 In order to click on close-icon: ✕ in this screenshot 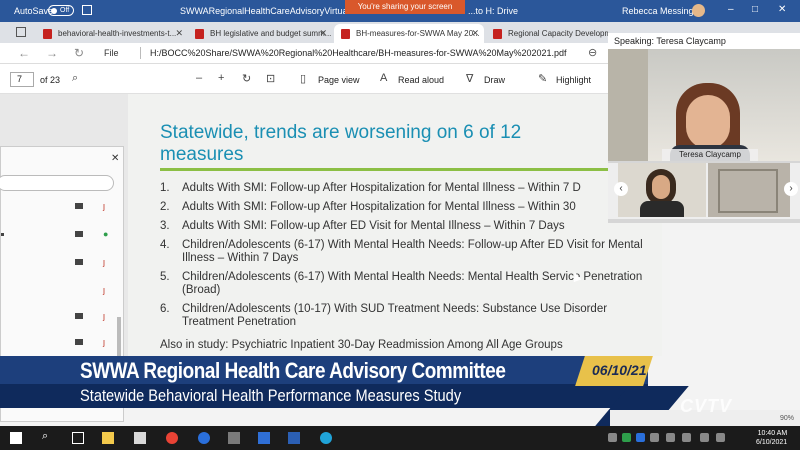, I will do `click(782, 9)`.